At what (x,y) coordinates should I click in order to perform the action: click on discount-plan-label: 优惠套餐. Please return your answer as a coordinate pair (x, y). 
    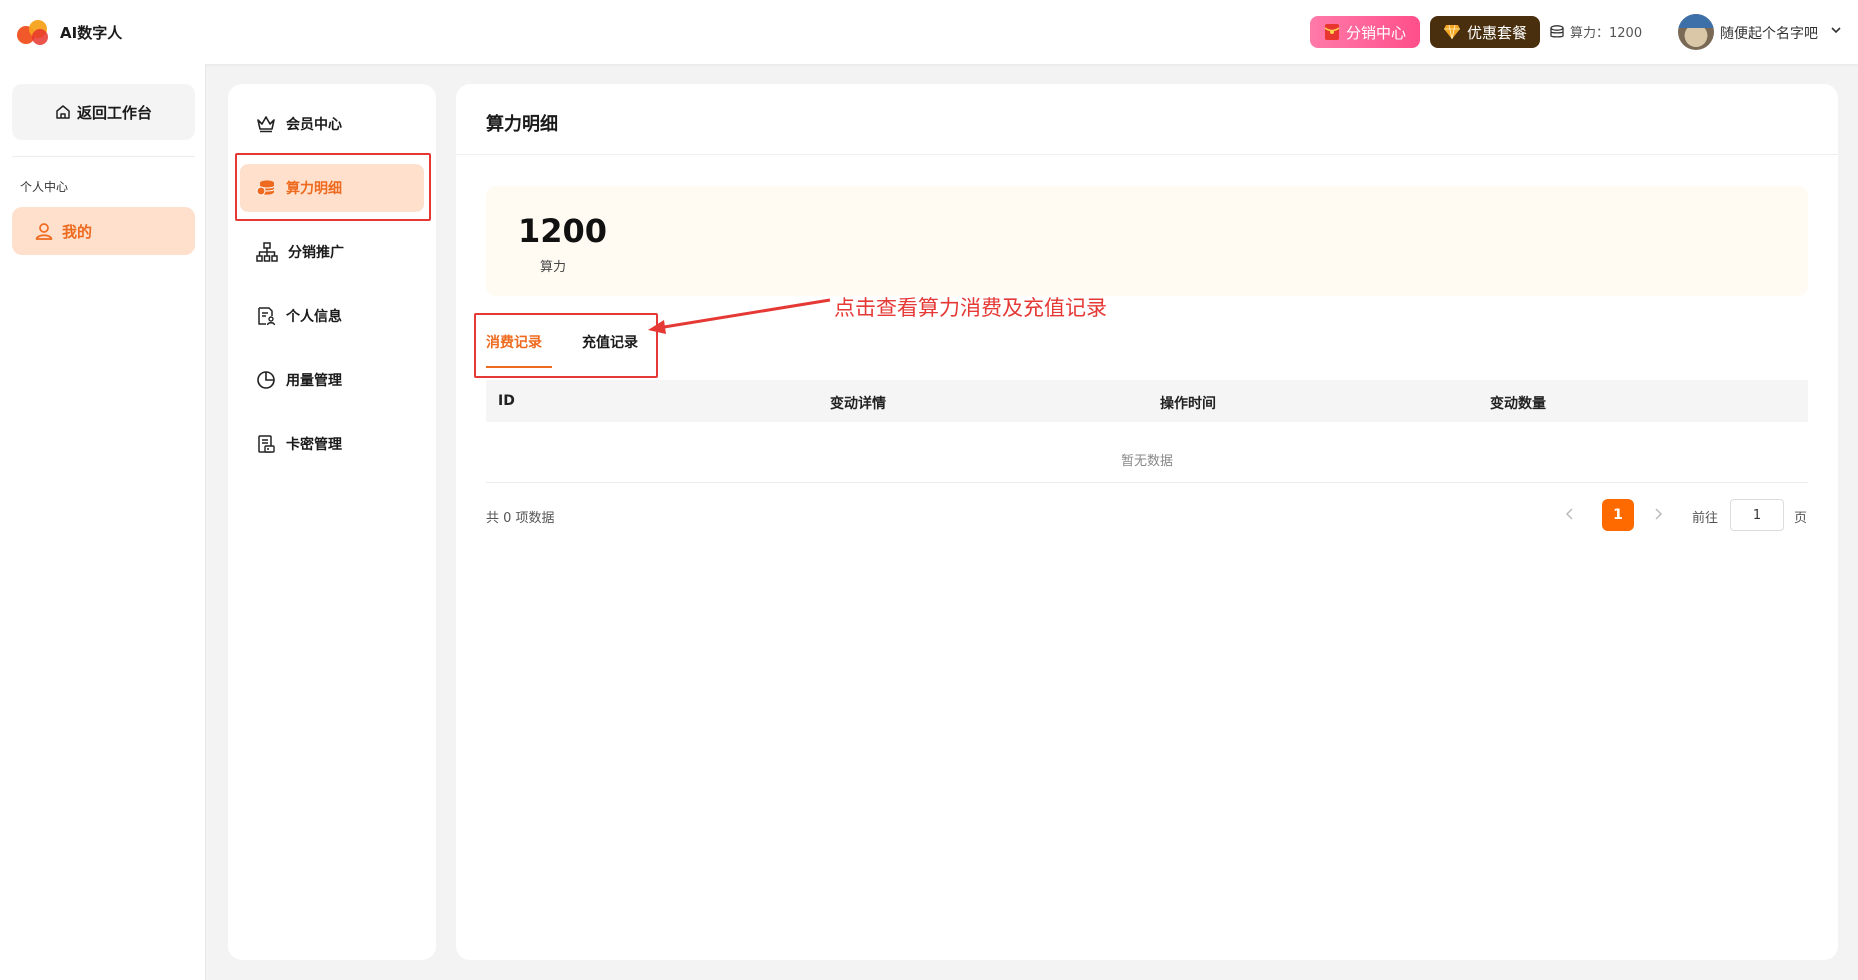
    Looking at the image, I should click on (1496, 32).